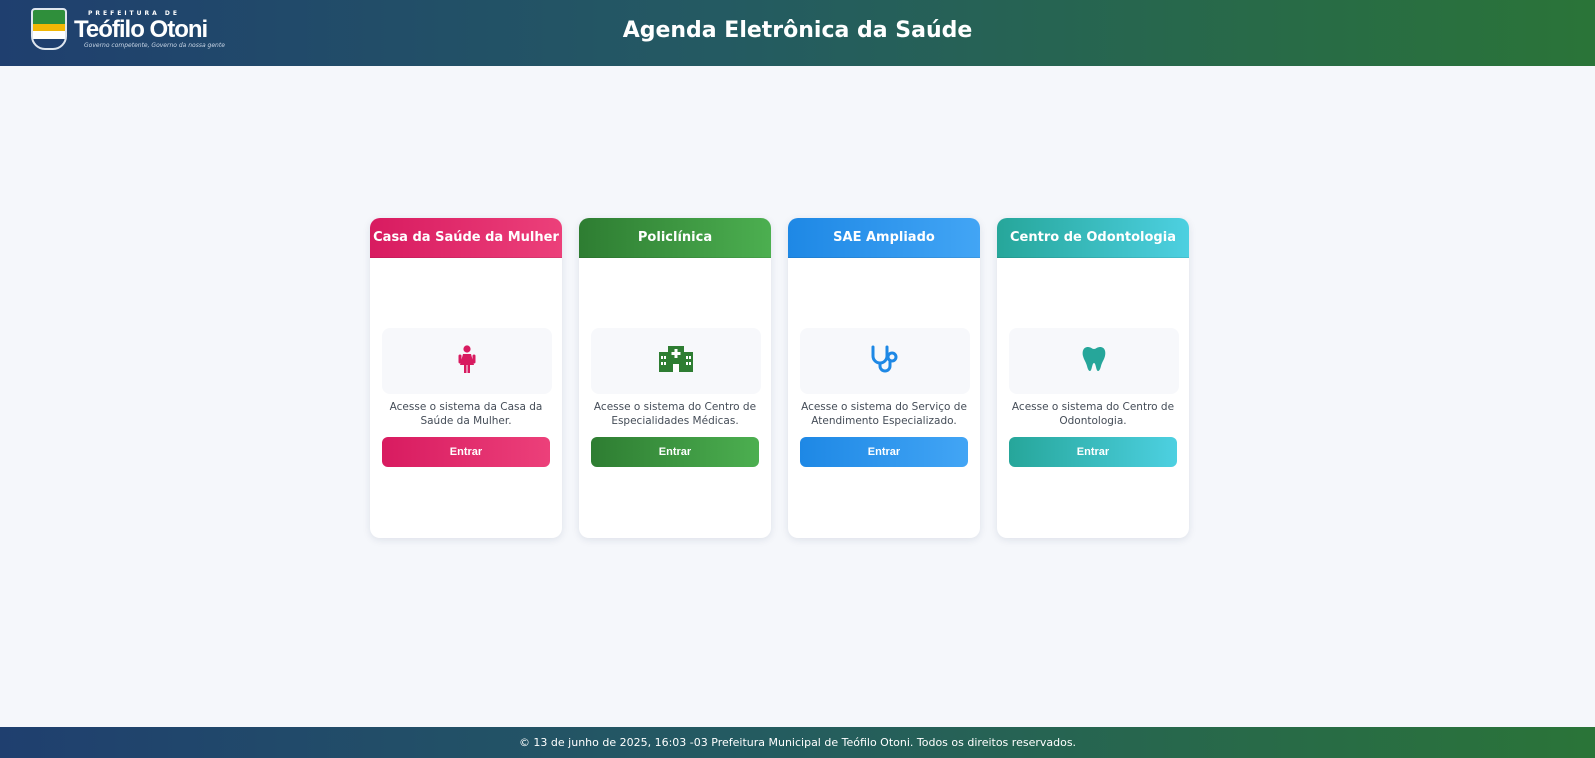 Image resolution: width=1595 pixels, height=758 pixels. I want to click on female-person-icon, so click(467, 361).